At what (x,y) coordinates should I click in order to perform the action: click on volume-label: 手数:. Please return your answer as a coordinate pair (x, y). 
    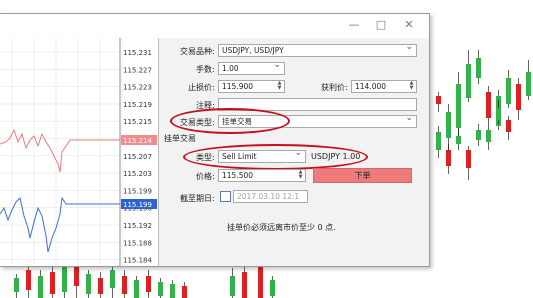
    Looking at the image, I should click on (205, 69).